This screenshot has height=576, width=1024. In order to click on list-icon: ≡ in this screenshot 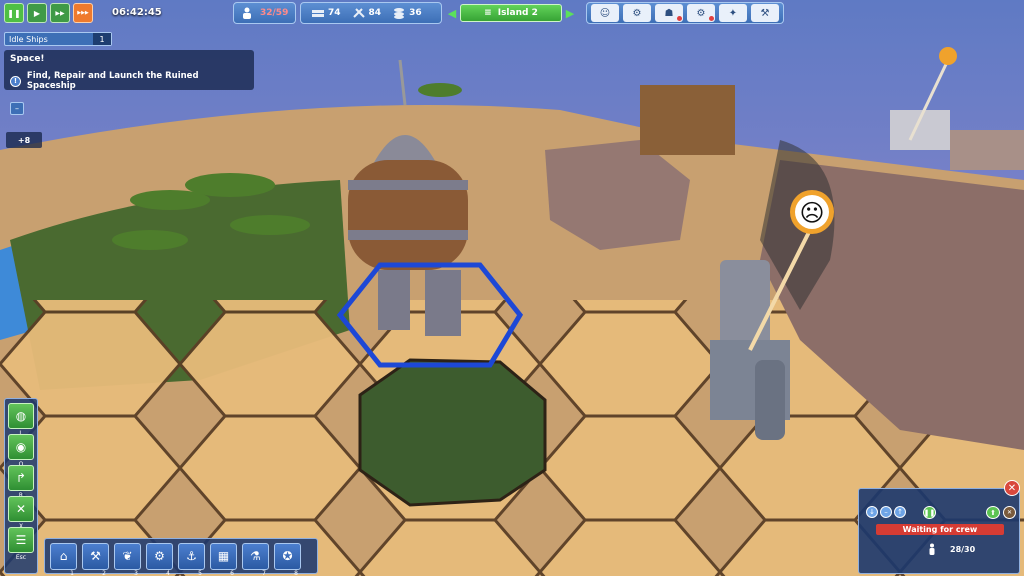, I will do `click(488, 13)`.